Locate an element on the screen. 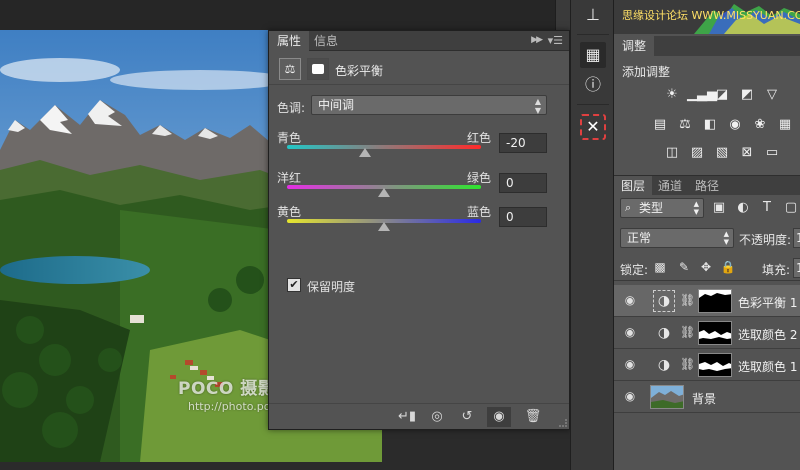 Image resolution: width=800 pixels, height=470 pixels. tab-adjustments: 调整 is located at coordinates (634, 46).